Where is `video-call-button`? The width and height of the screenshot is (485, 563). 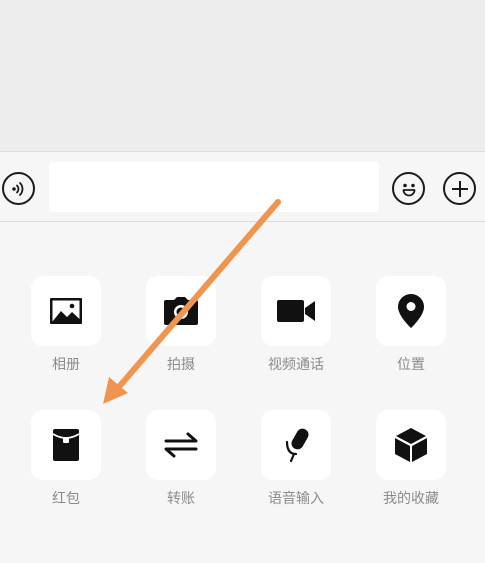 video-call-button is located at coordinates (296, 311).